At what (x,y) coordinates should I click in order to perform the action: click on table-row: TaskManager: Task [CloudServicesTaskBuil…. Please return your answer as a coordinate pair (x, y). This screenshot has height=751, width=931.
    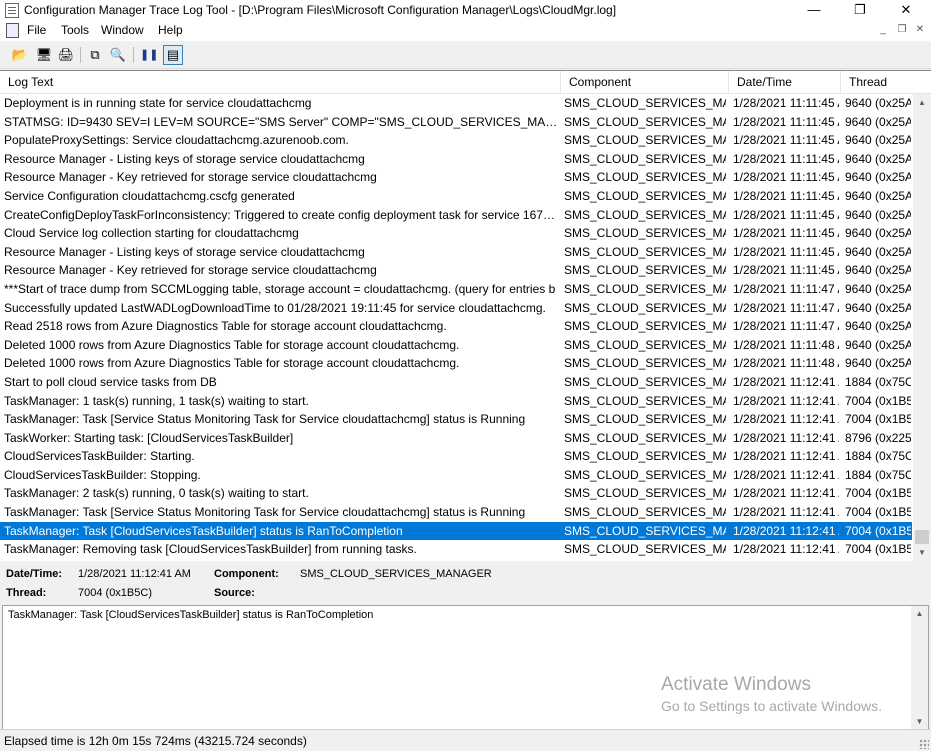
    Looking at the image, I should click on (456, 531).